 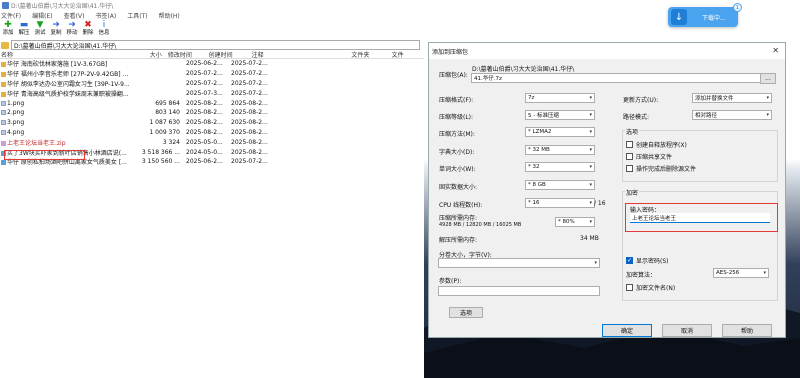 What do you see at coordinates (169, 15) in the screenshot?
I see `menu-item: 帮助(H)` at bounding box center [169, 15].